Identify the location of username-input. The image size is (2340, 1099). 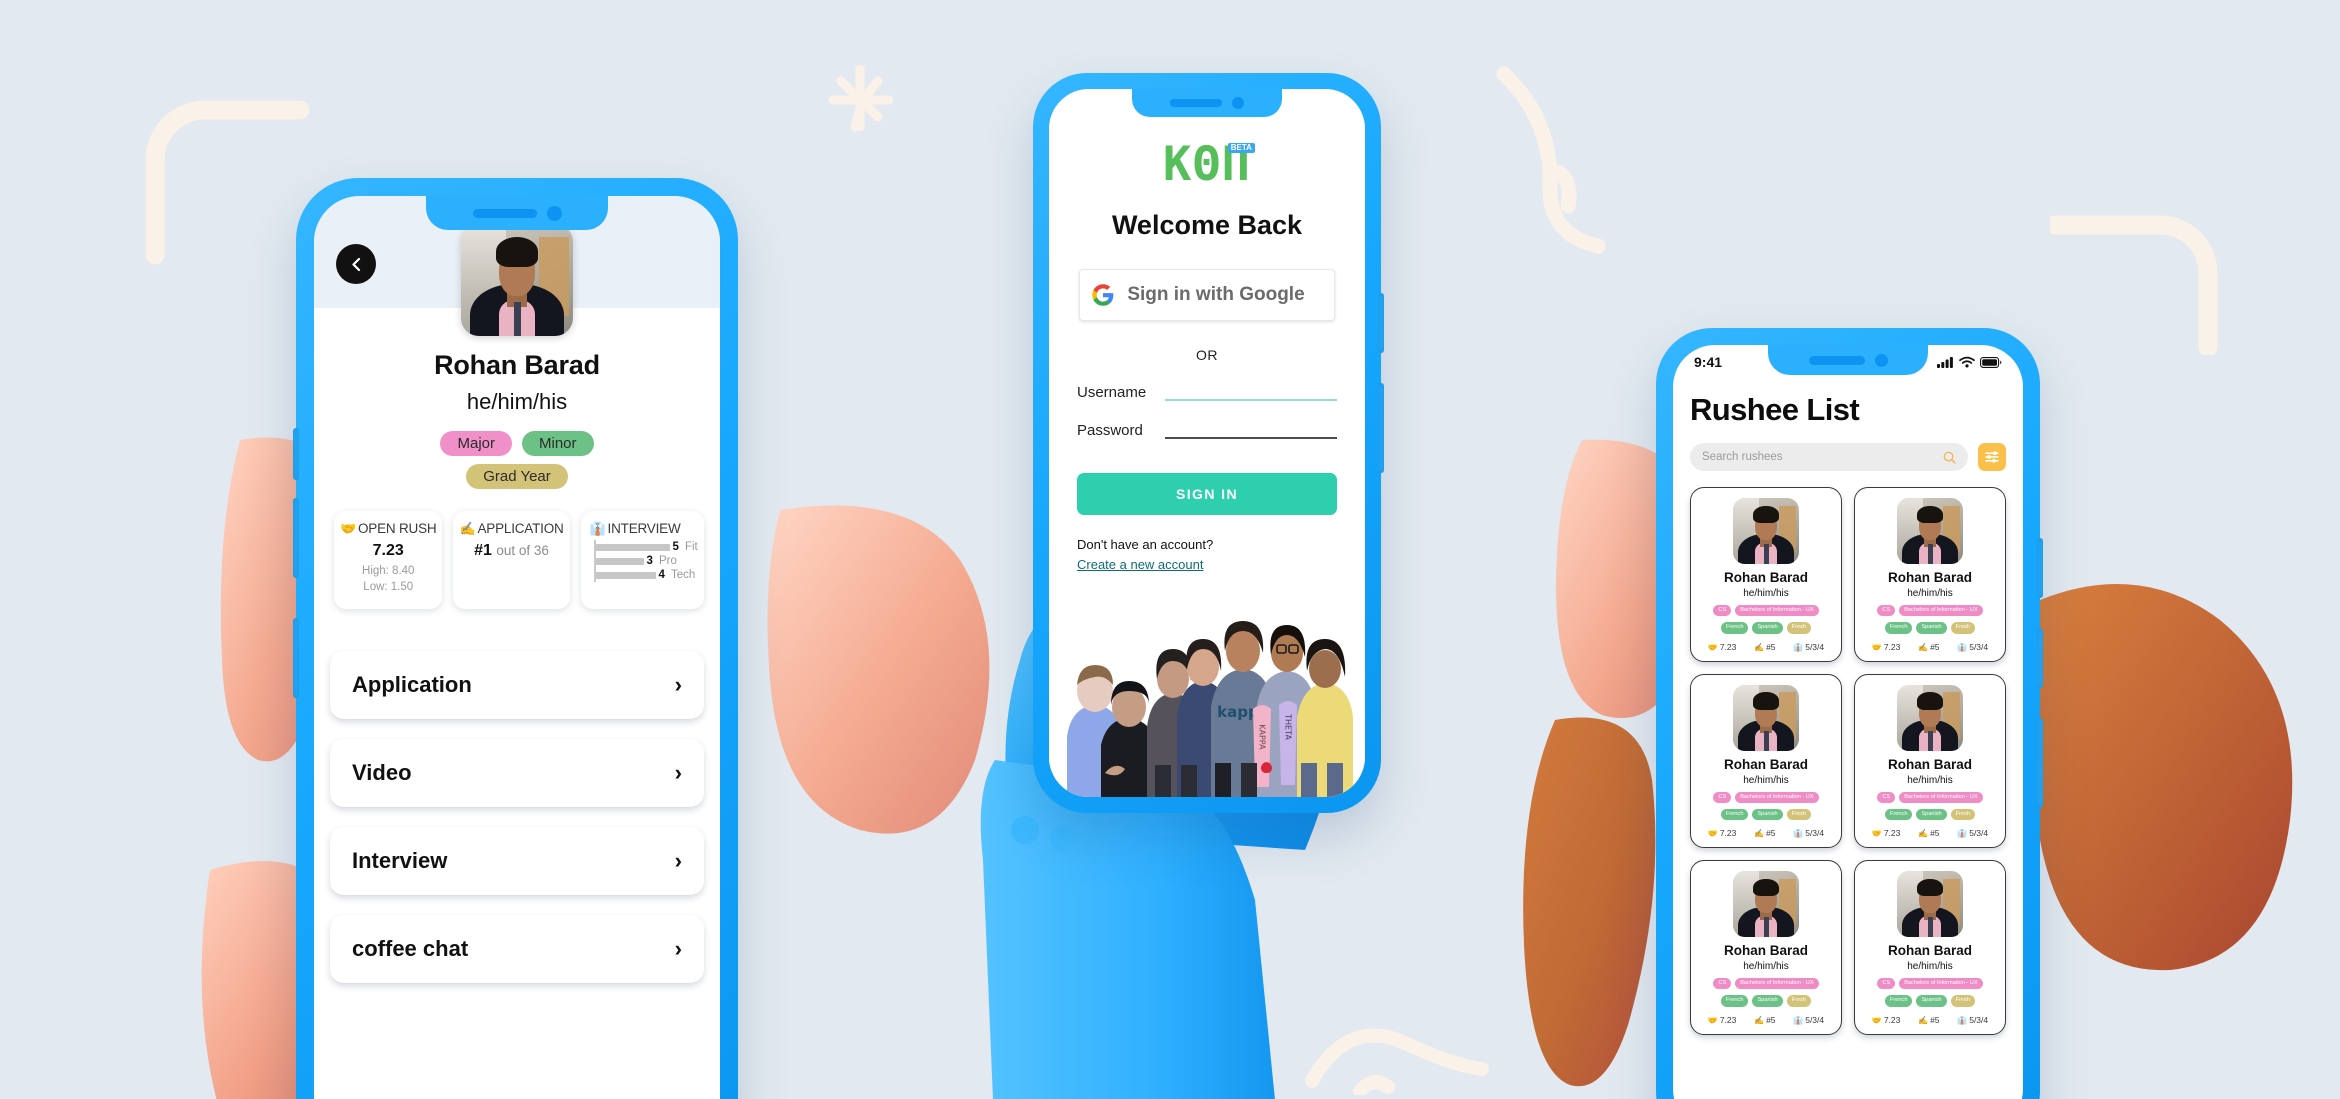
(1251, 391).